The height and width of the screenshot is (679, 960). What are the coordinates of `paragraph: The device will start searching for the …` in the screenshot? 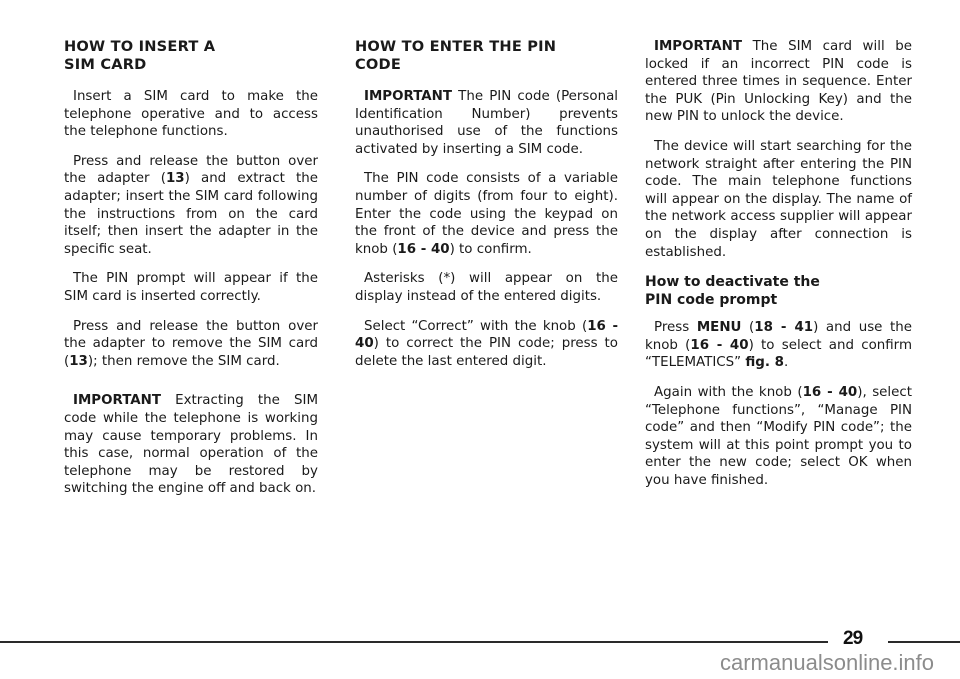 It's located at (778, 199).